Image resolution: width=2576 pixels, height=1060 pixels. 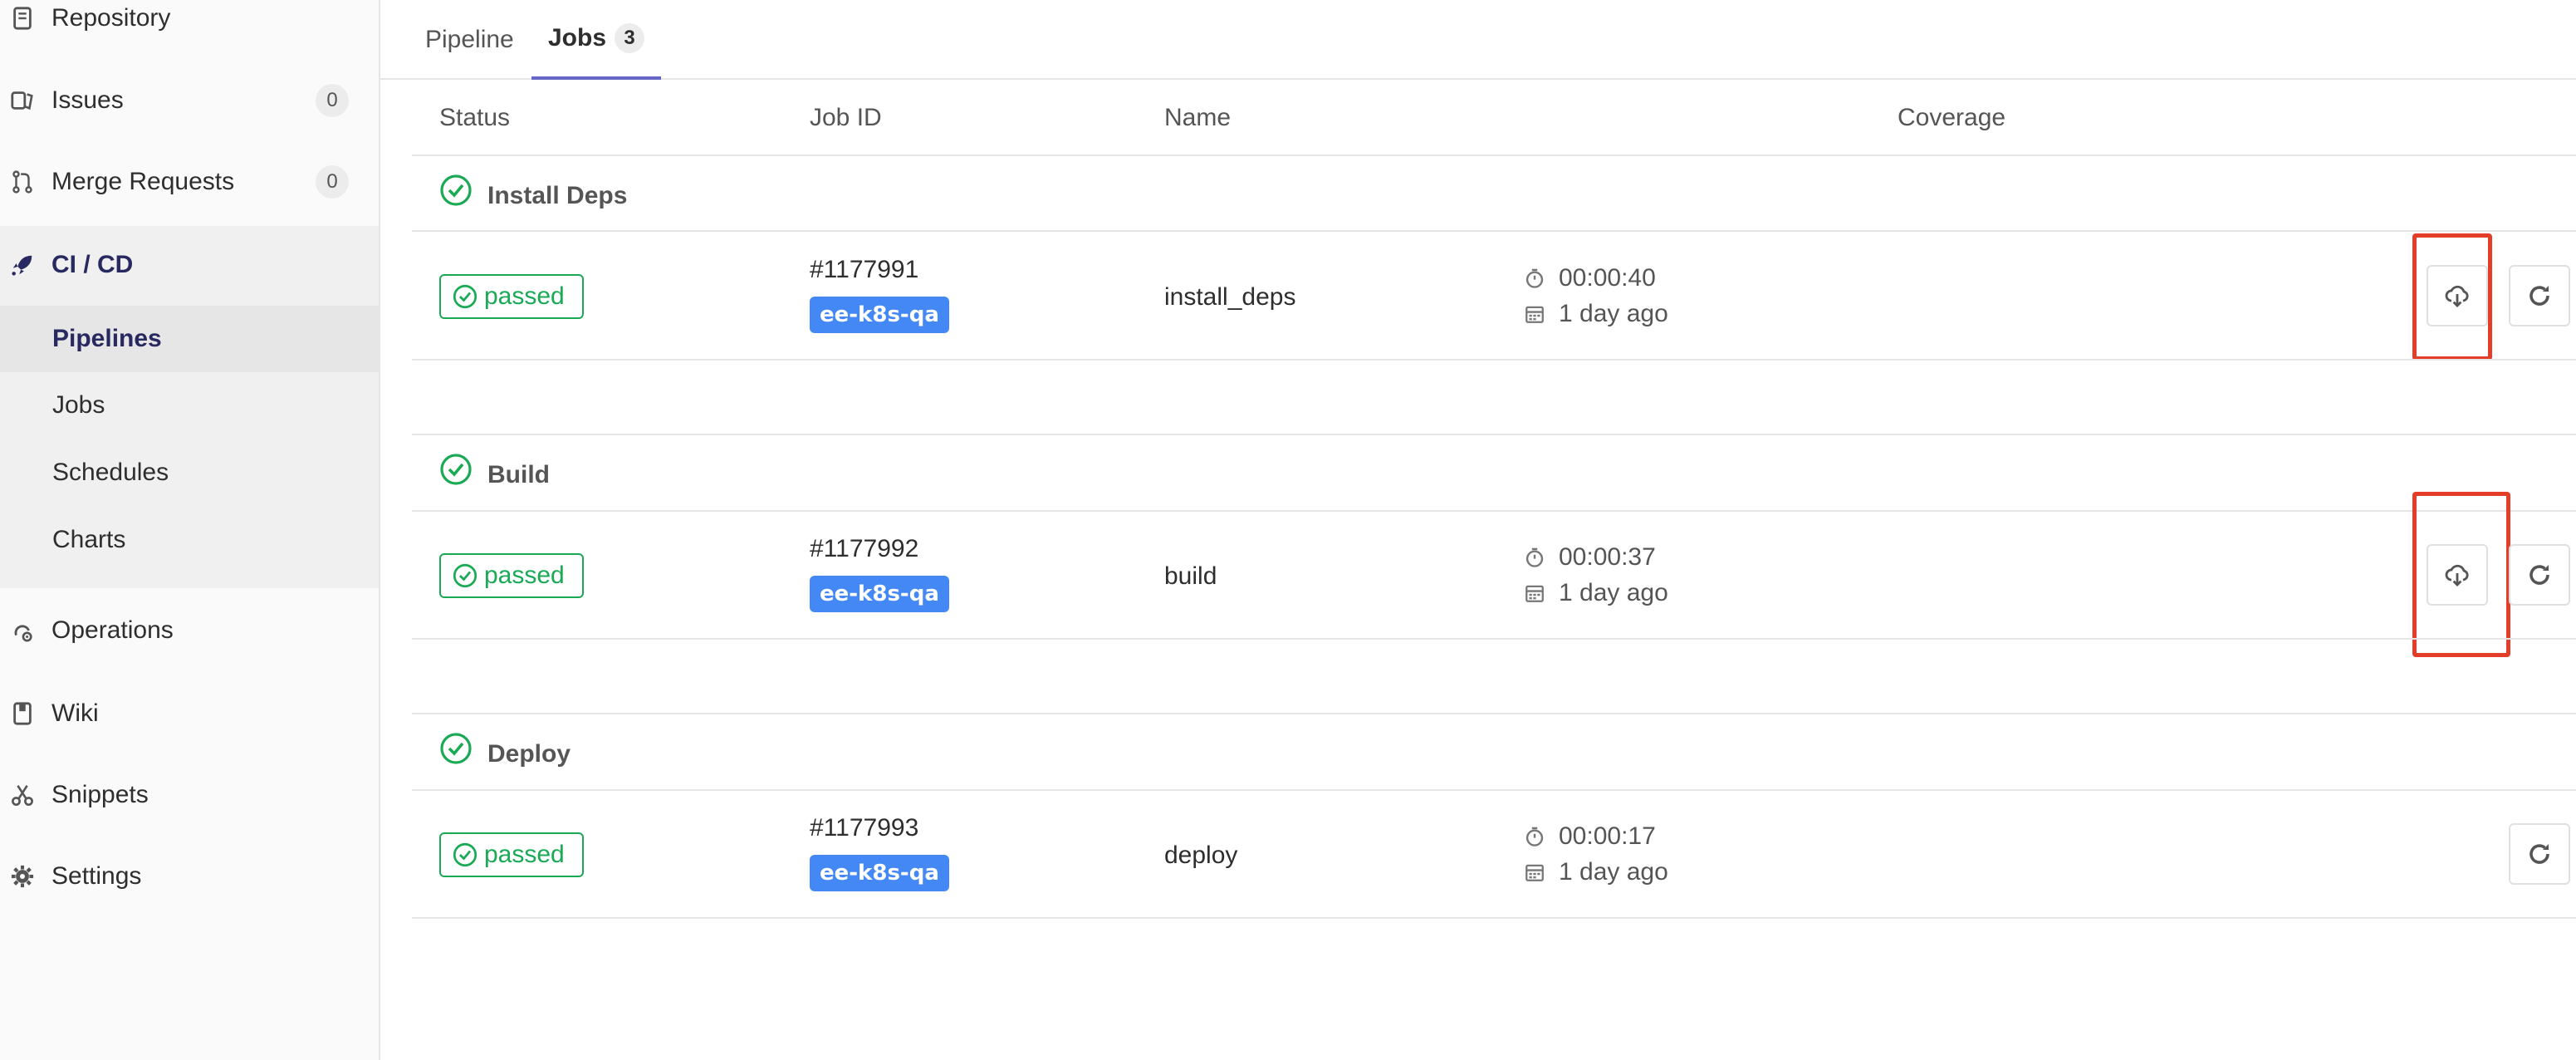 I want to click on stage-title-build: Build, so click(x=495, y=475).